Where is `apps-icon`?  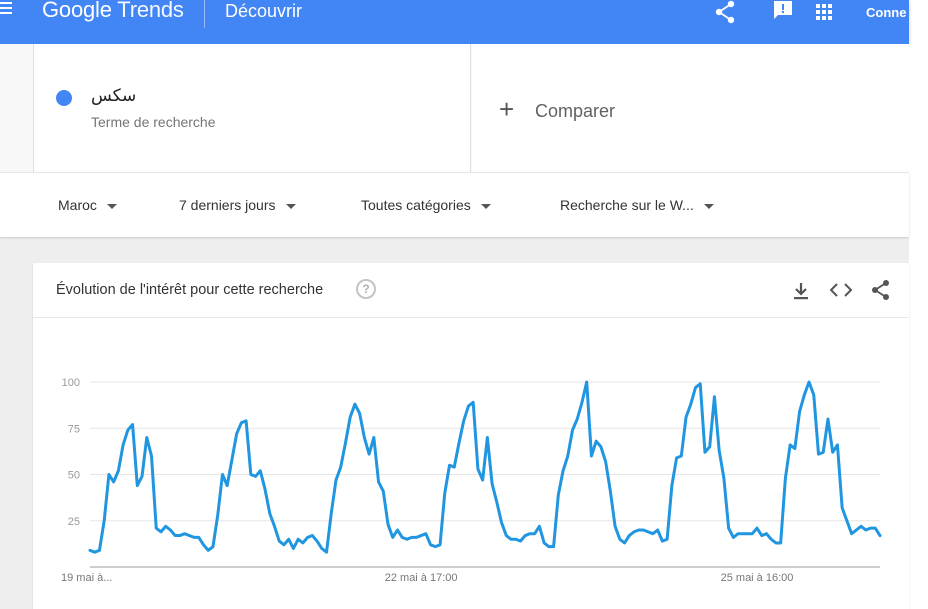 apps-icon is located at coordinates (824, 12).